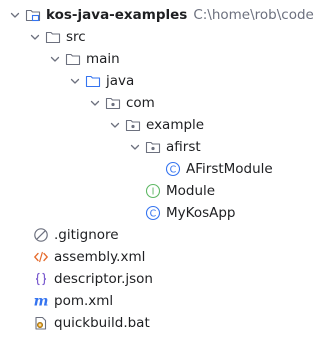 This screenshot has height=338, width=320. What do you see at coordinates (229, 169) in the screenshot?
I see `tree-label-afirstmodule: AFirstModule` at bounding box center [229, 169].